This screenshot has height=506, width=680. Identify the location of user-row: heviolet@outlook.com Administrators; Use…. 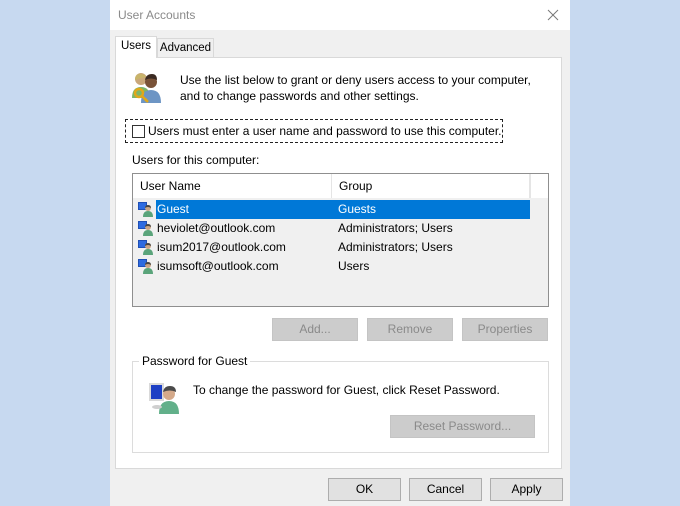
(331, 228).